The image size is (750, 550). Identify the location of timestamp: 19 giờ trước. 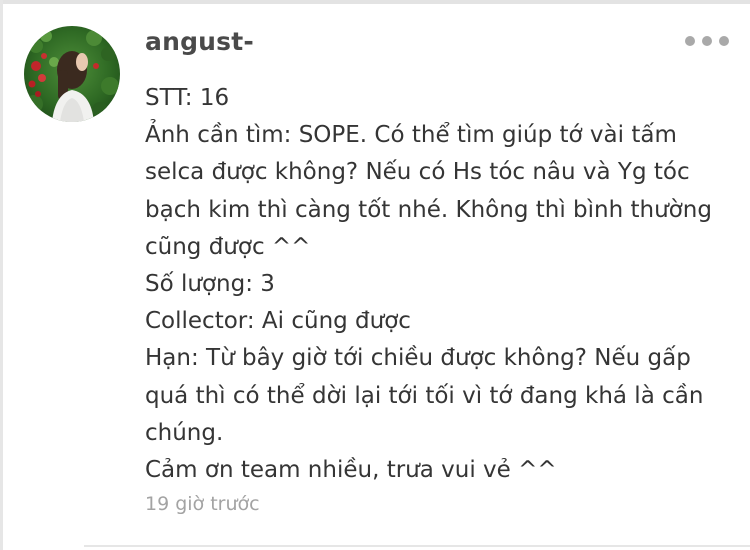
(202, 504).